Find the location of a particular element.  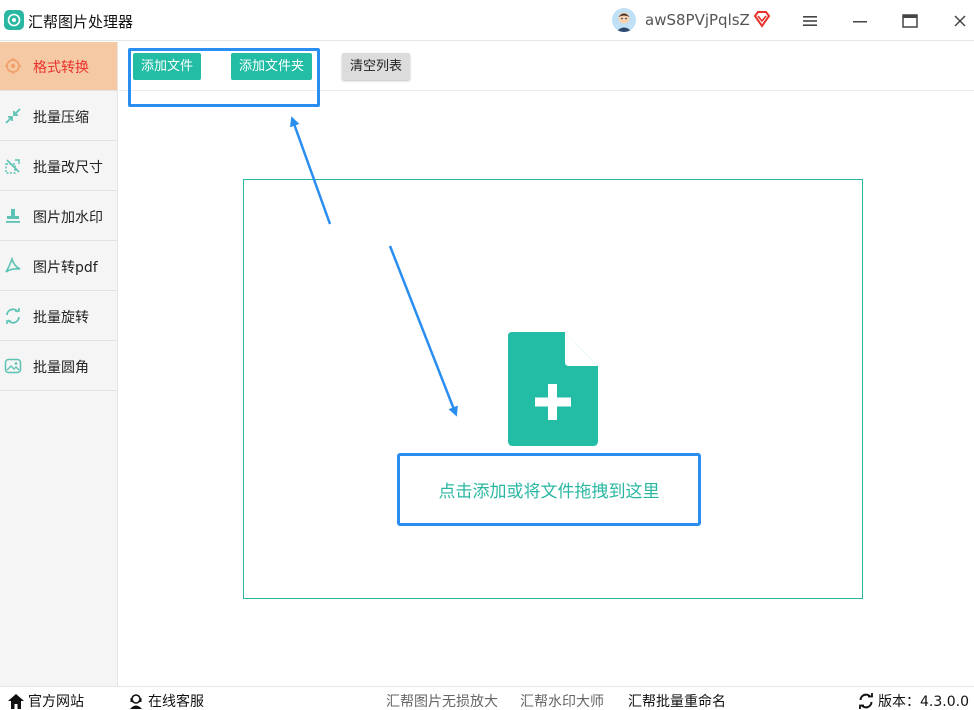

online-service-link: 在线客服 is located at coordinates (166, 700).